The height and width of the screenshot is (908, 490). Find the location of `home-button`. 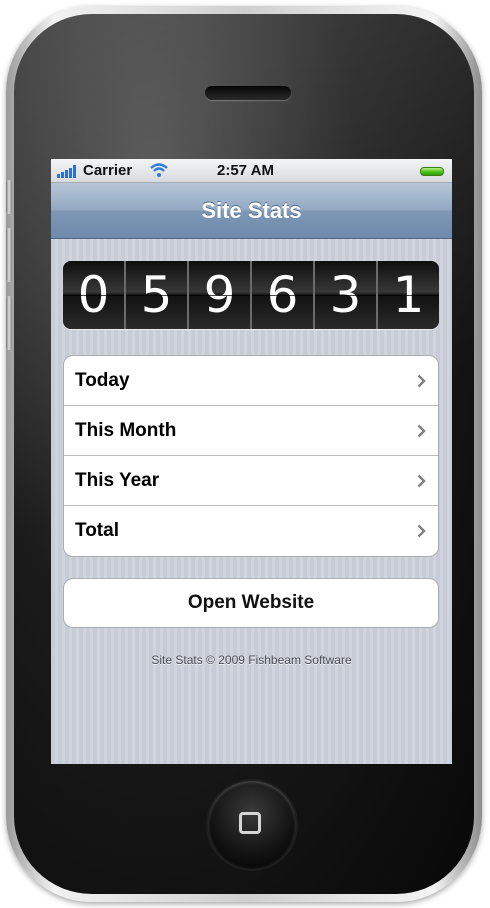

home-button is located at coordinates (252, 825).